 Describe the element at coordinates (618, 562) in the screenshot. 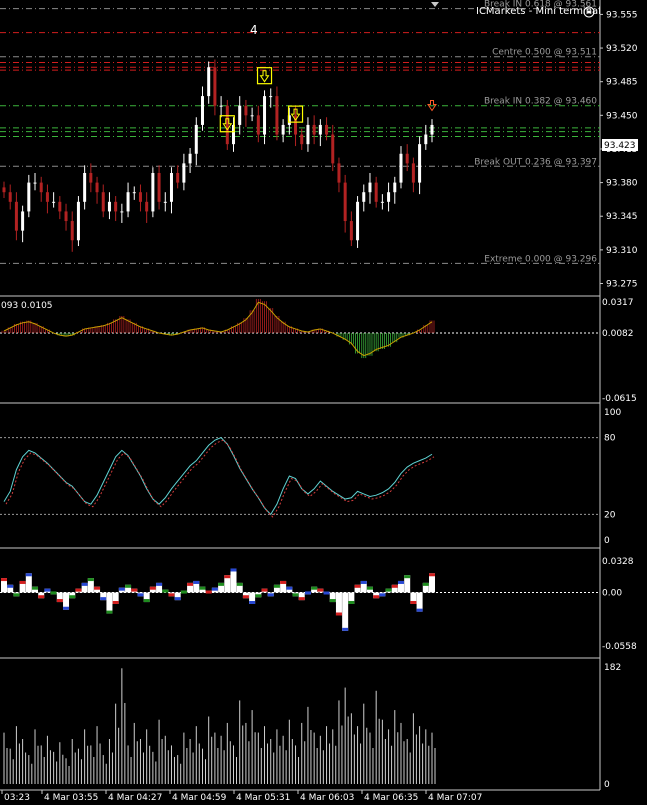

I see `hist-tick-label: 0.0328` at that location.